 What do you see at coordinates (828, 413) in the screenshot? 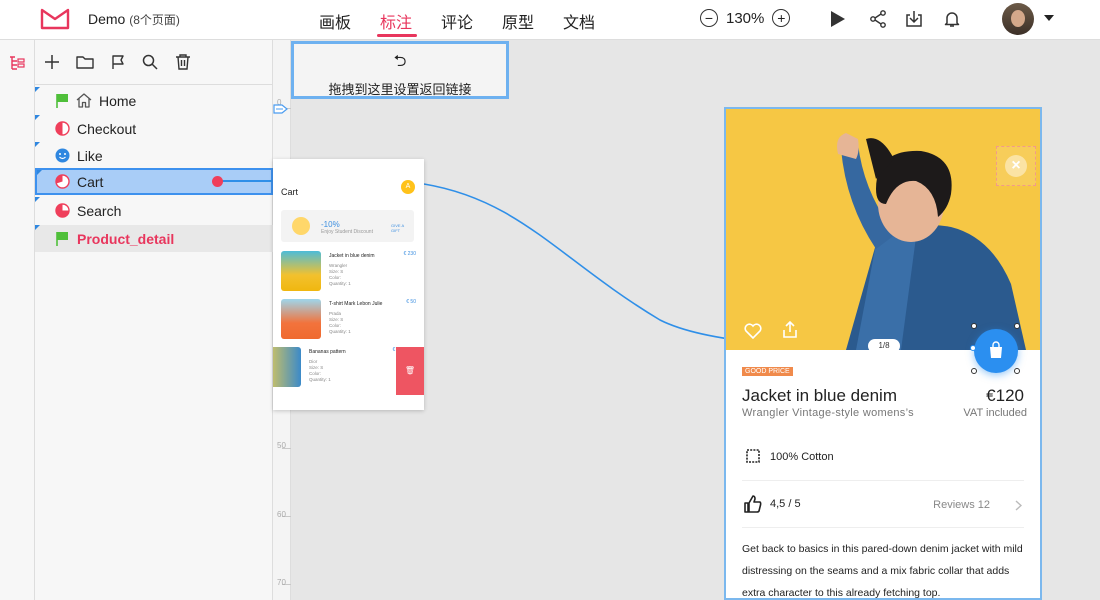
I see `product-brand: Wrangler Vintage-style womens’s` at bounding box center [828, 413].